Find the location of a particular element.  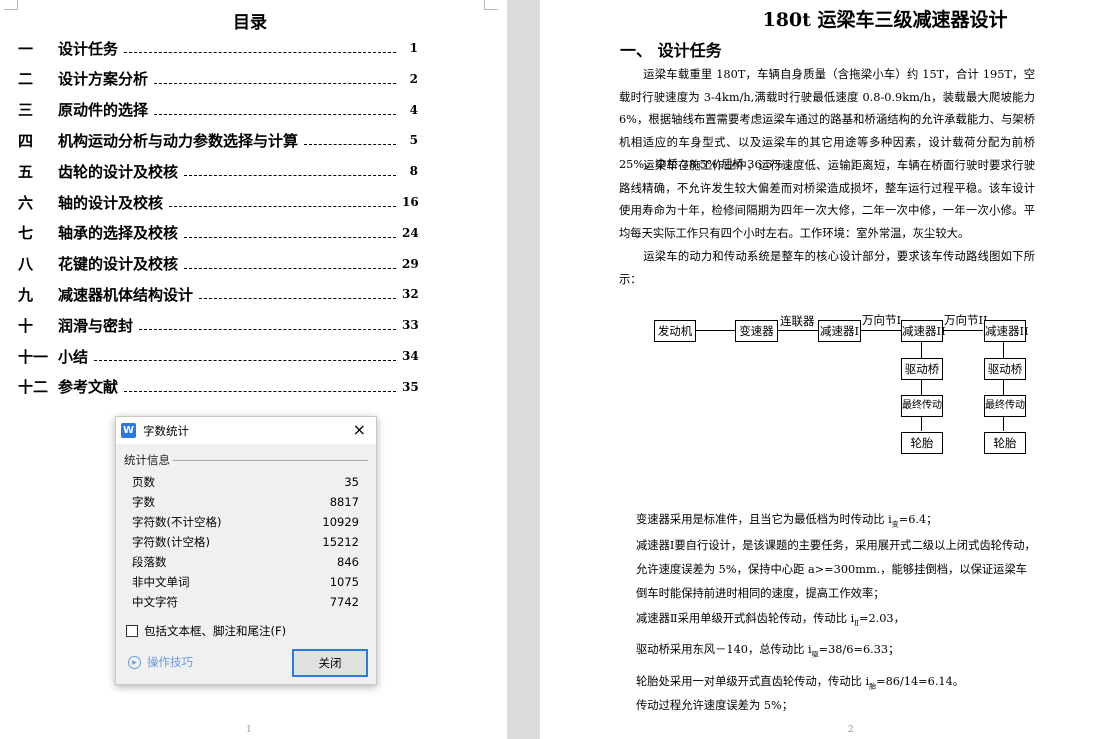

toc-entry: 七 轴承的选择及校核 24 is located at coordinates (218, 233).